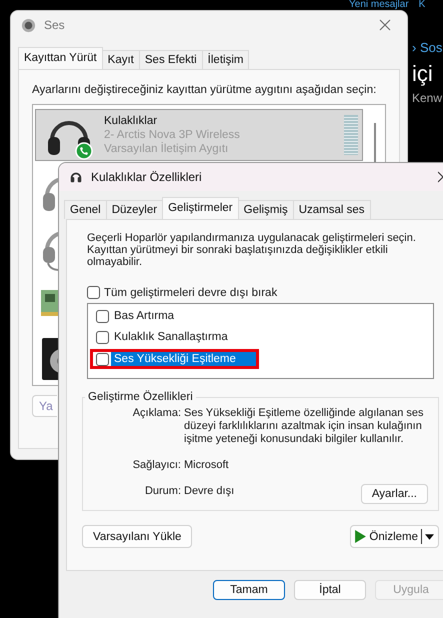 The width and height of the screenshot is (443, 618). Describe the element at coordinates (249, 590) in the screenshot. I see `dialog-button: Tamam` at that location.